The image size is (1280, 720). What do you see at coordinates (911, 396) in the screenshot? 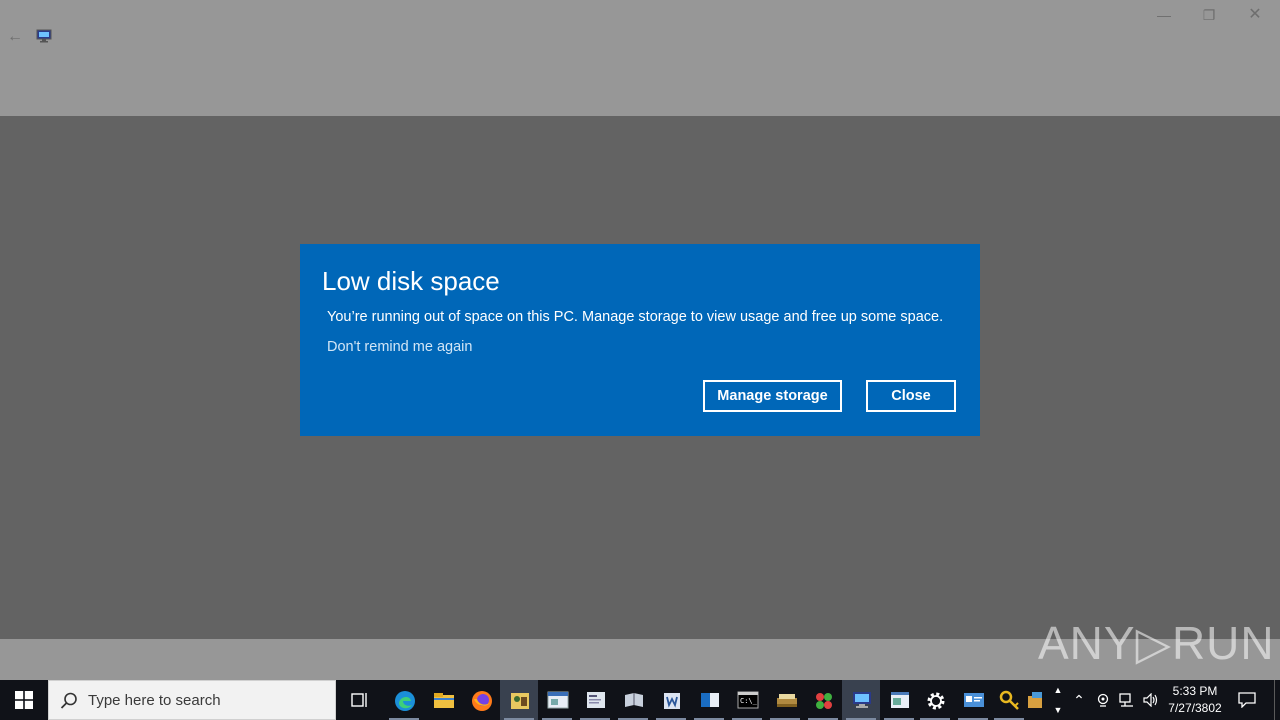
I see `dialog-close-button: Close` at bounding box center [911, 396].